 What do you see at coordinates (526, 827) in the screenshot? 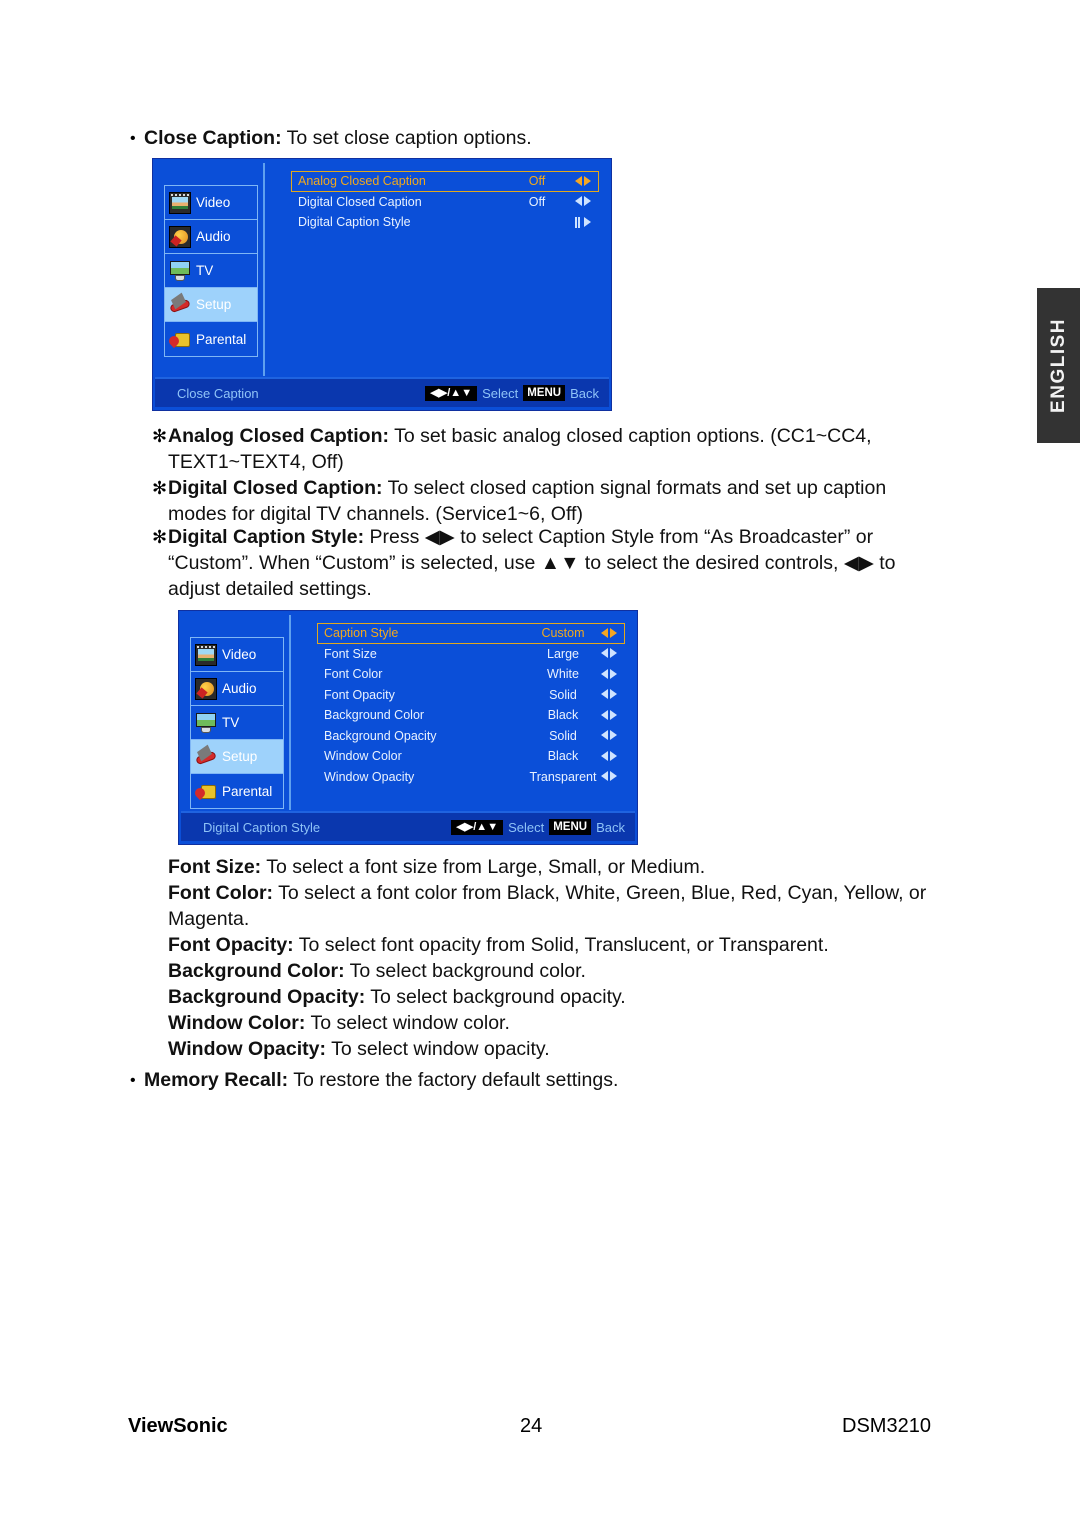
I see `hint-select-label: Select` at bounding box center [526, 827].